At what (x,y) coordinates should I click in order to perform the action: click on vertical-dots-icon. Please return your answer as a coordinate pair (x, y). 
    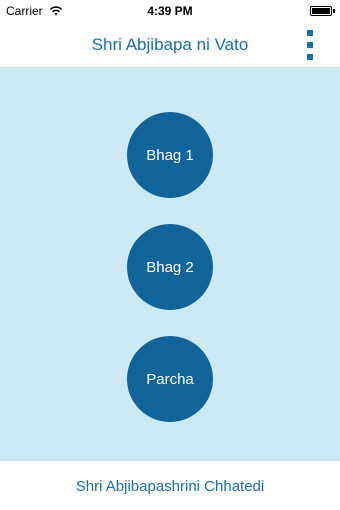
    Looking at the image, I should click on (309, 45).